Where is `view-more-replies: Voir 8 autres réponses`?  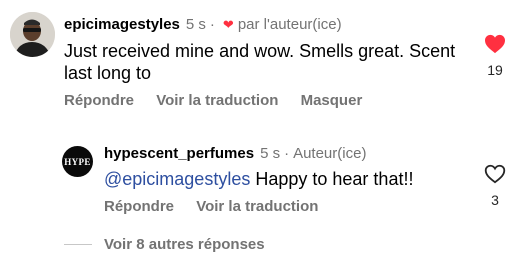 view-more-replies: Voir 8 autres réponses is located at coordinates (164, 244).